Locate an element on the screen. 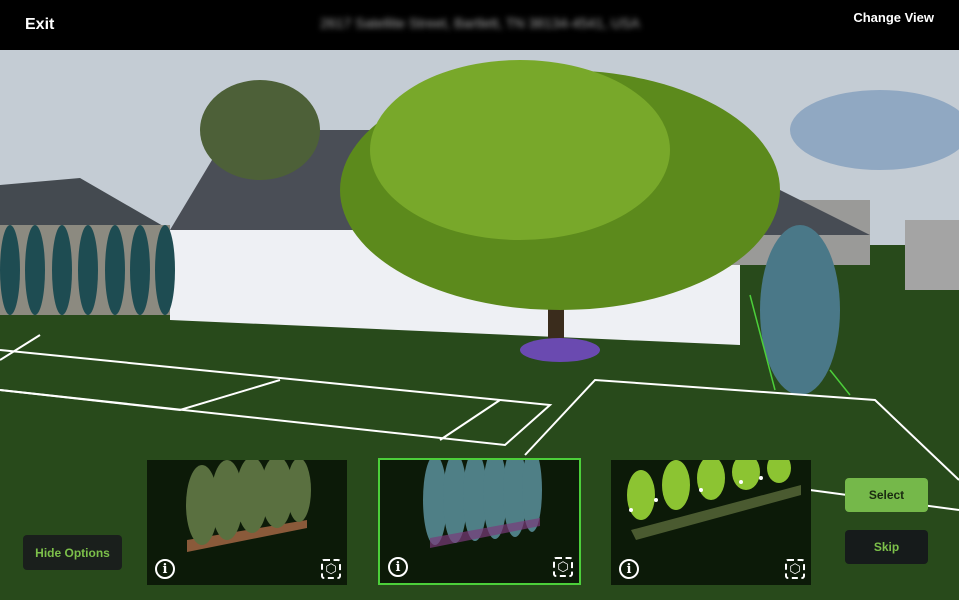 This screenshot has height=600, width=959. change-view-button: Change View is located at coordinates (893, 17).